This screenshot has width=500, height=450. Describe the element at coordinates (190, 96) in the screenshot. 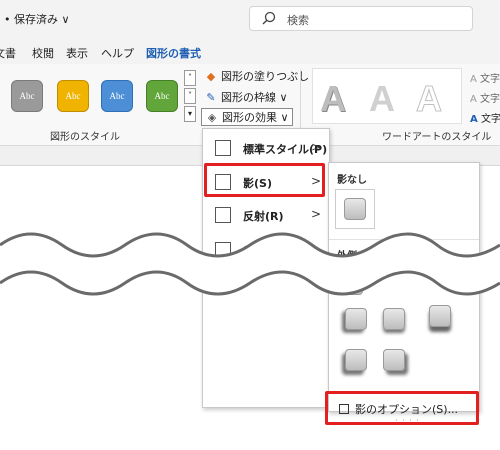

I see `gallery-scroll-down: ˅` at that location.